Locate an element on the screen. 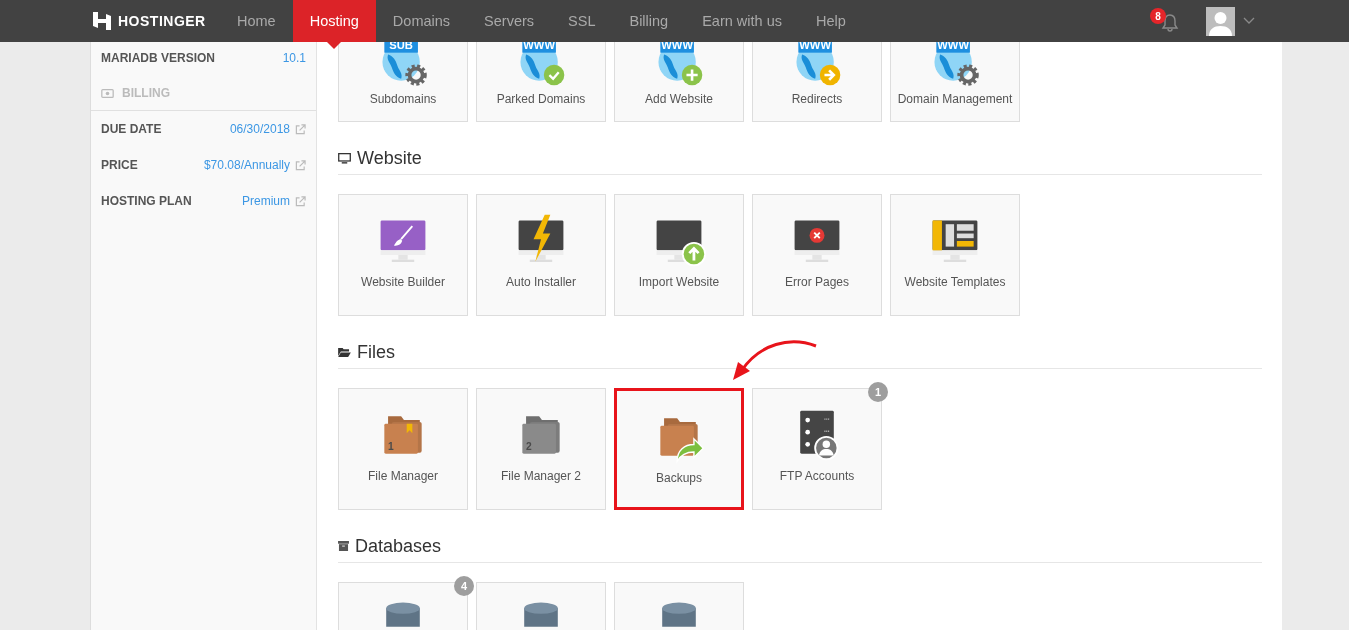 The width and height of the screenshot is (1349, 630). tile-label: Redirects is located at coordinates (817, 99).